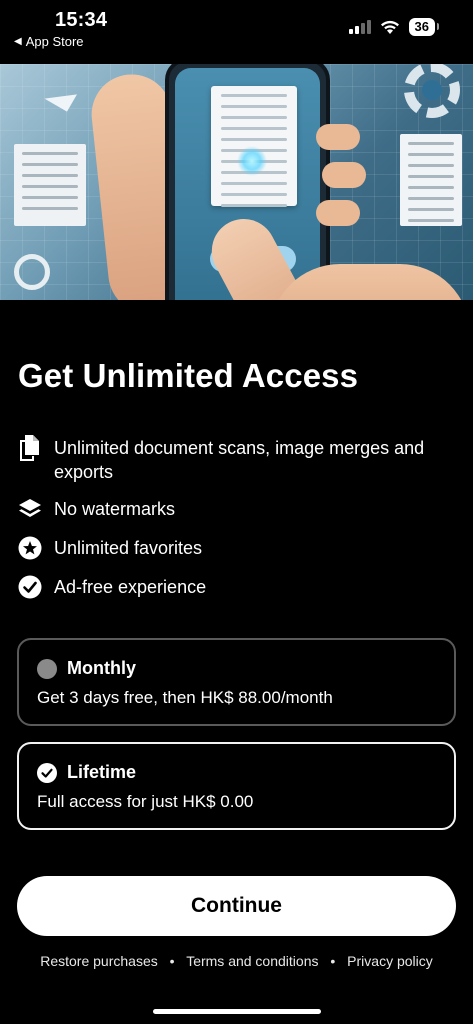 This screenshot has width=473, height=1024. I want to click on plan-name: Monthly, so click(101, 668).